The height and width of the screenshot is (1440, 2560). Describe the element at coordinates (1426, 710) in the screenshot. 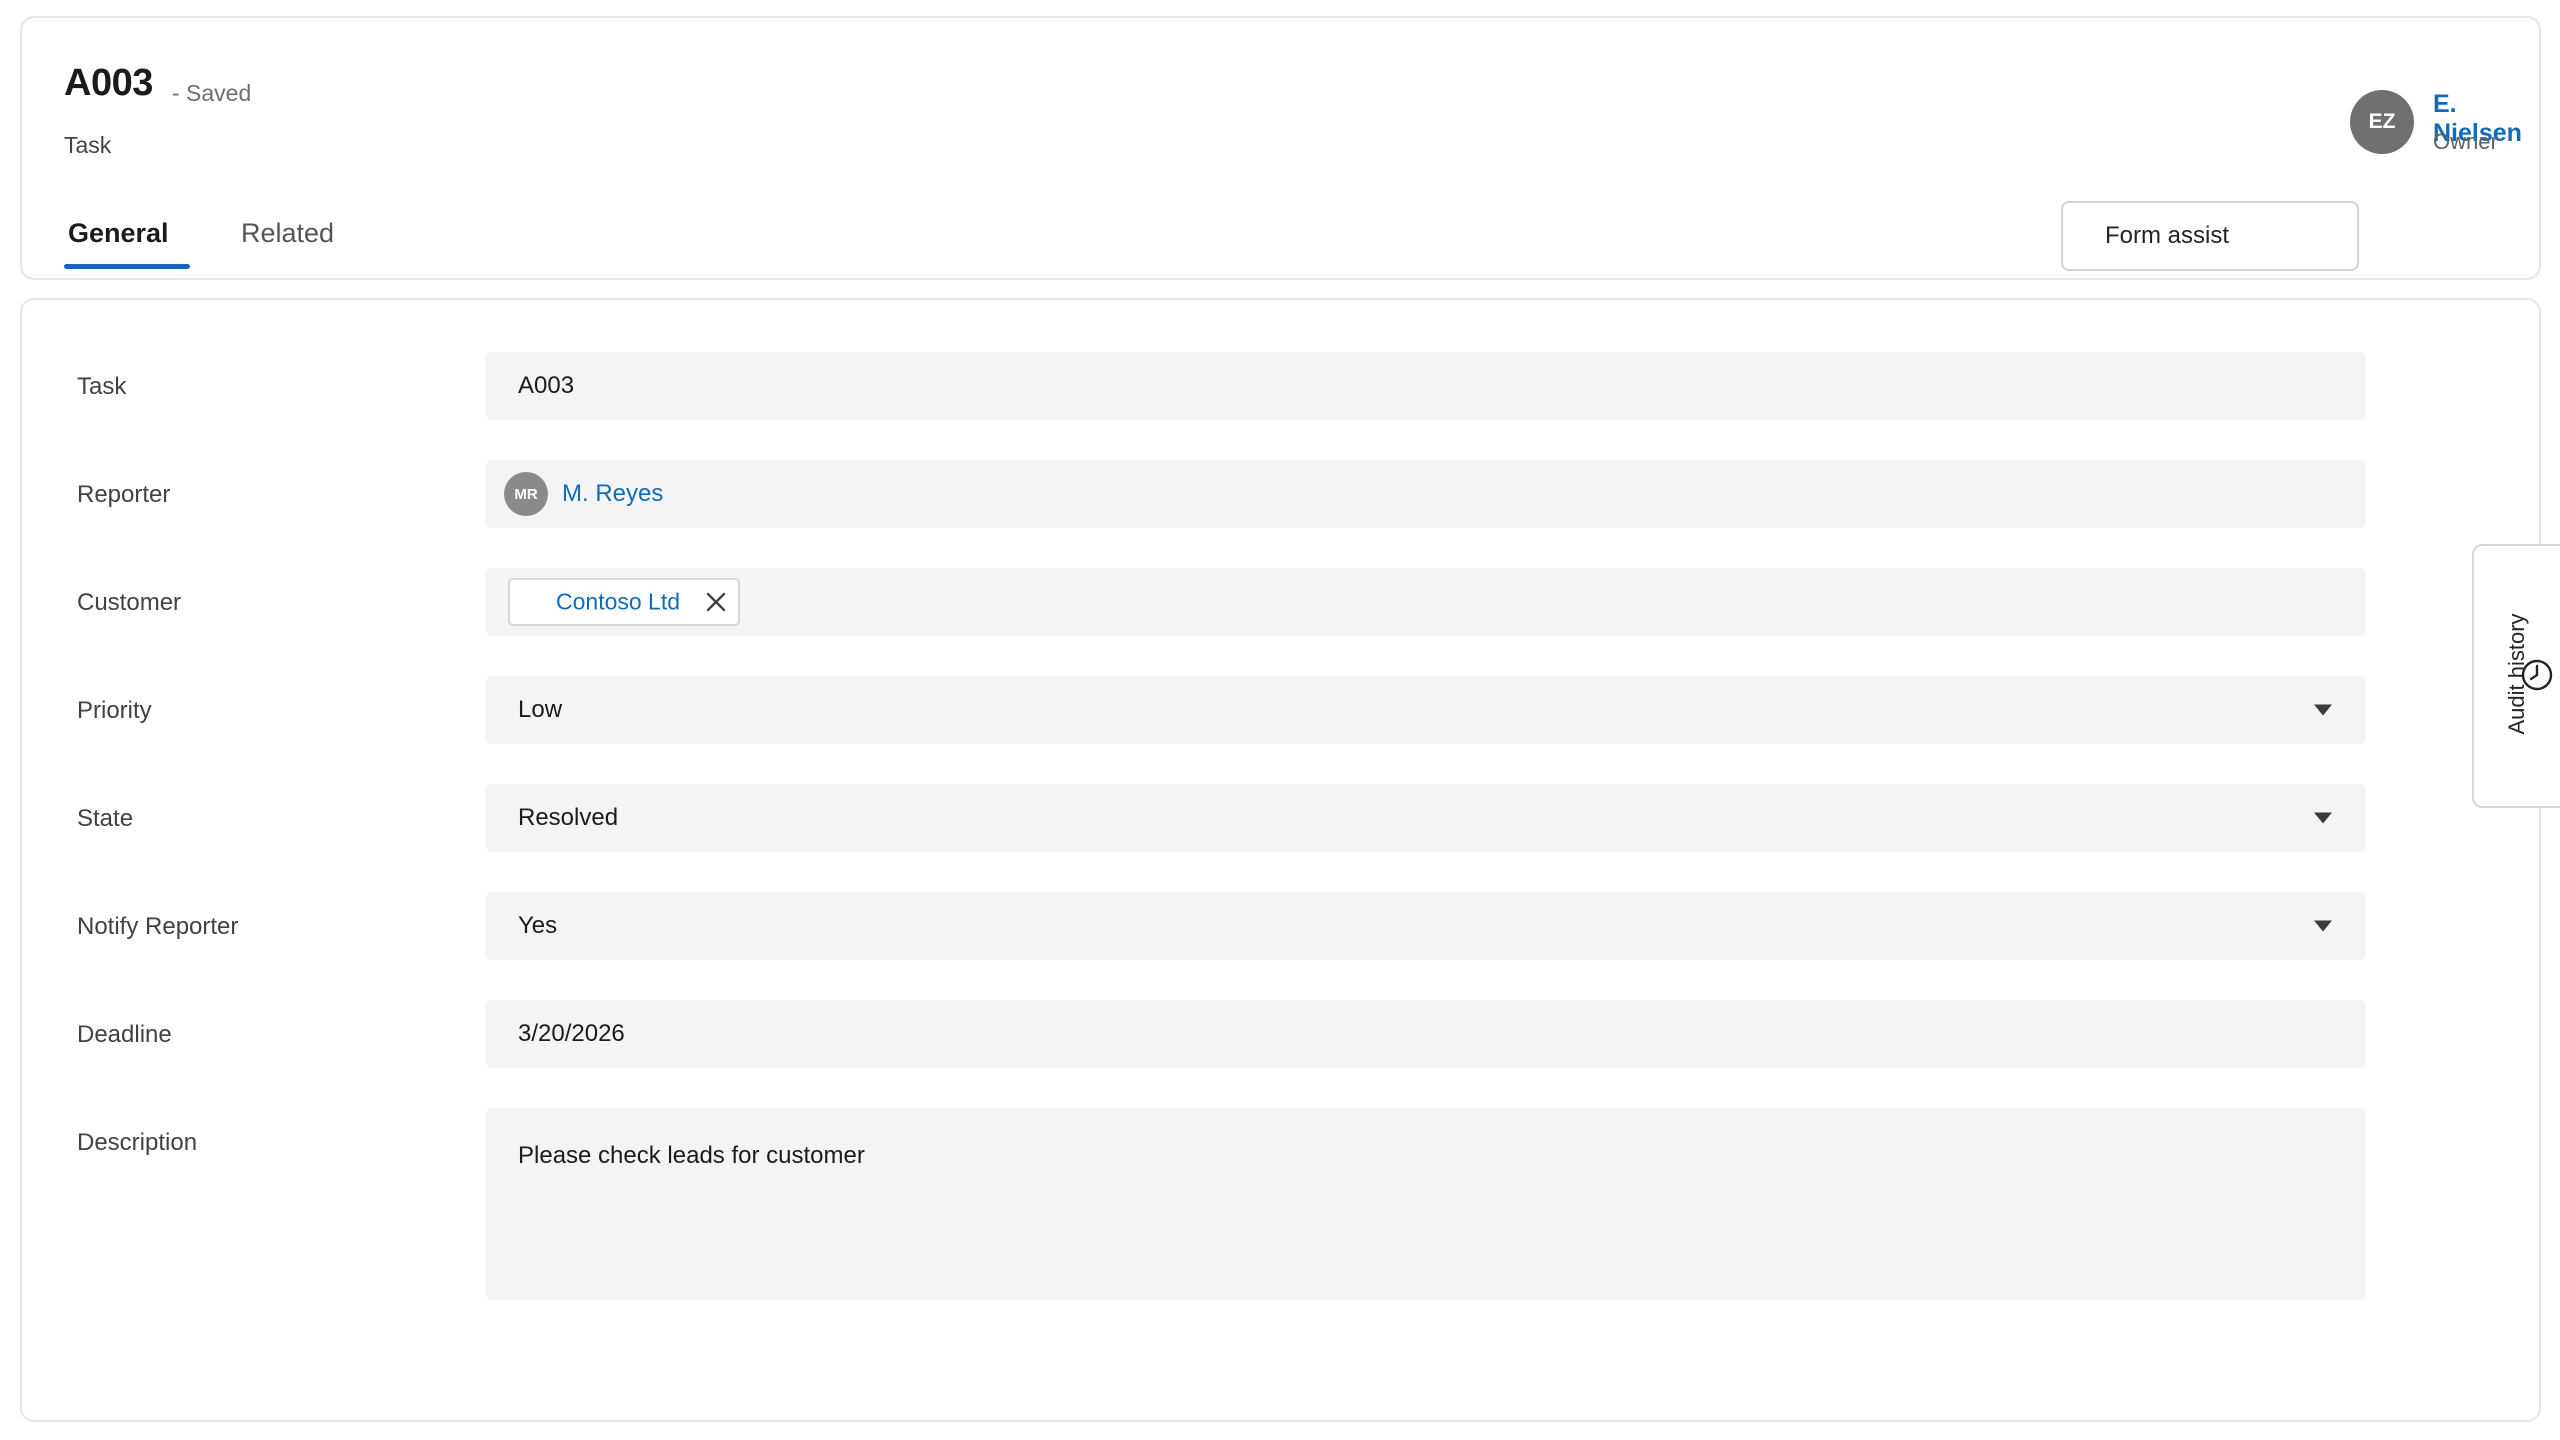

I see `priority-select: Low` at that location.